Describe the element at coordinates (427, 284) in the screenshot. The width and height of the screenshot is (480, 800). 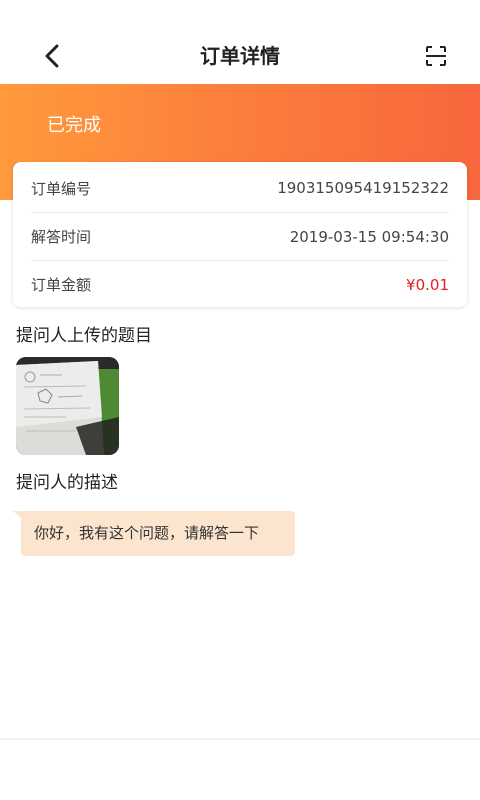
I see `order-amount-value: ¥0.01` at that location.